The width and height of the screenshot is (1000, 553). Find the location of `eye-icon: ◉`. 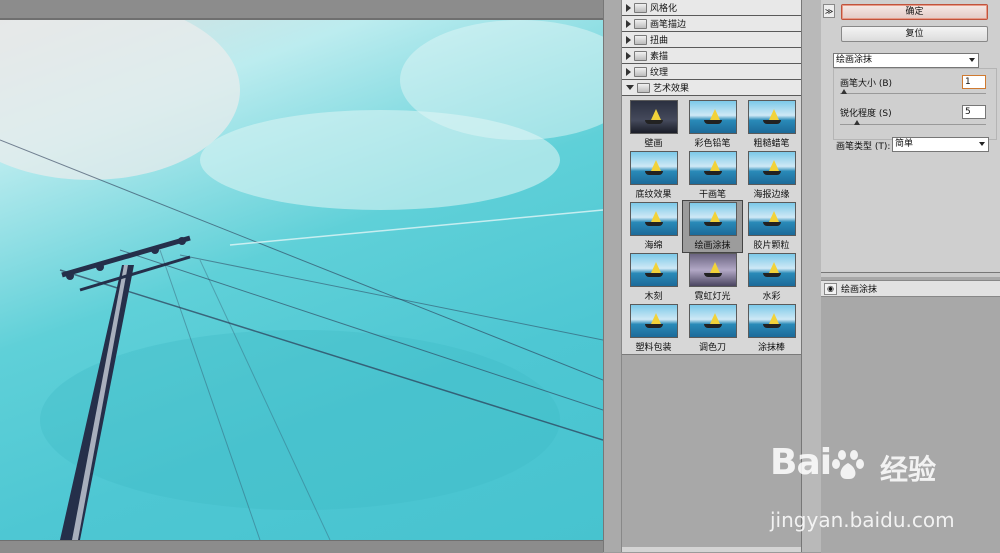

eye-icon: ◉ is located at coordinates (830, 288).